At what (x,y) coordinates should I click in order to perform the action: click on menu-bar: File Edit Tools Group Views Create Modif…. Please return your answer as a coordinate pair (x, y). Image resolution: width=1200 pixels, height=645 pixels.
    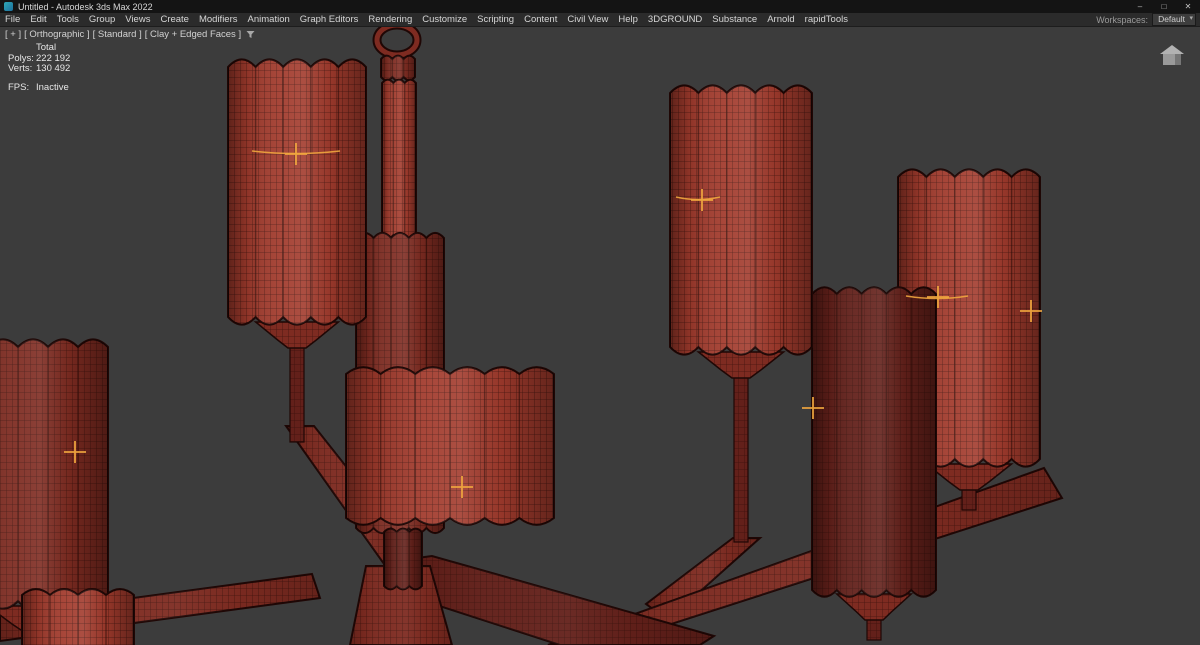
    Looking at the image, I should click on (600, 20).